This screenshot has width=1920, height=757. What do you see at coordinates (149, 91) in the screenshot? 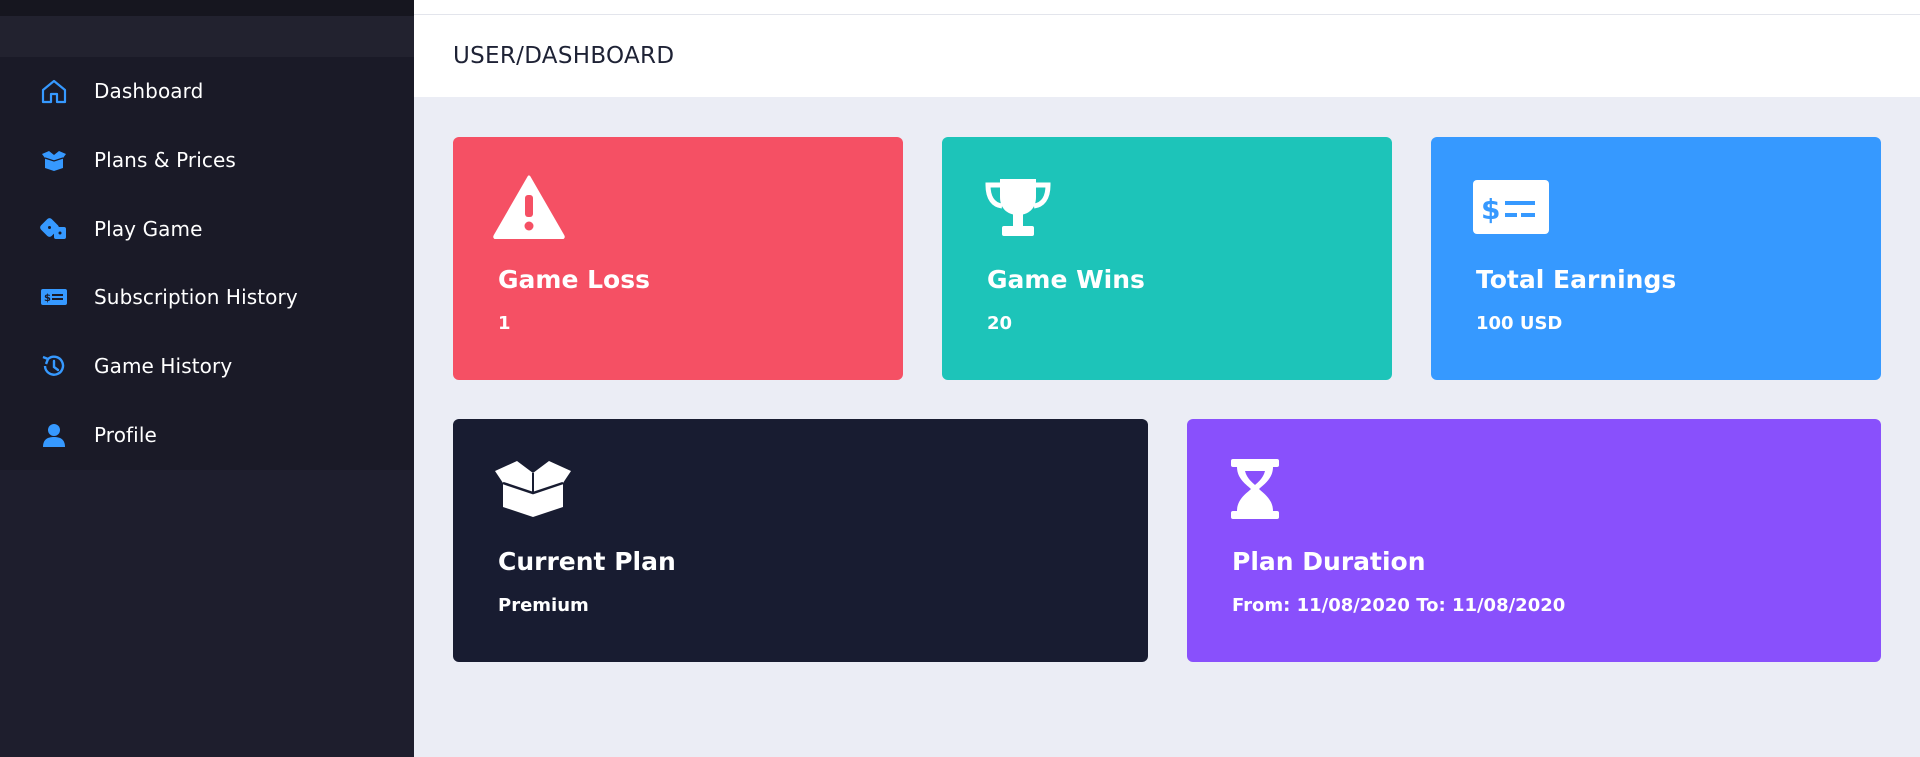
I see `sidebar-item-label: Dashboard` at bounding box center [149, 91].